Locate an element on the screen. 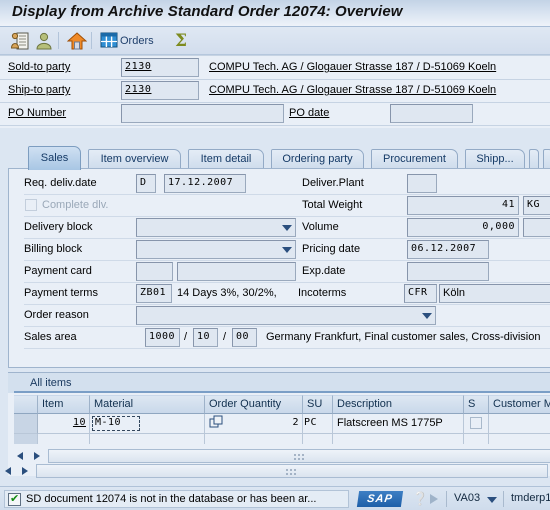 The width and height of the screenshot is (550, 510). window-scroll-left-button is located at coordinates (9, 471).